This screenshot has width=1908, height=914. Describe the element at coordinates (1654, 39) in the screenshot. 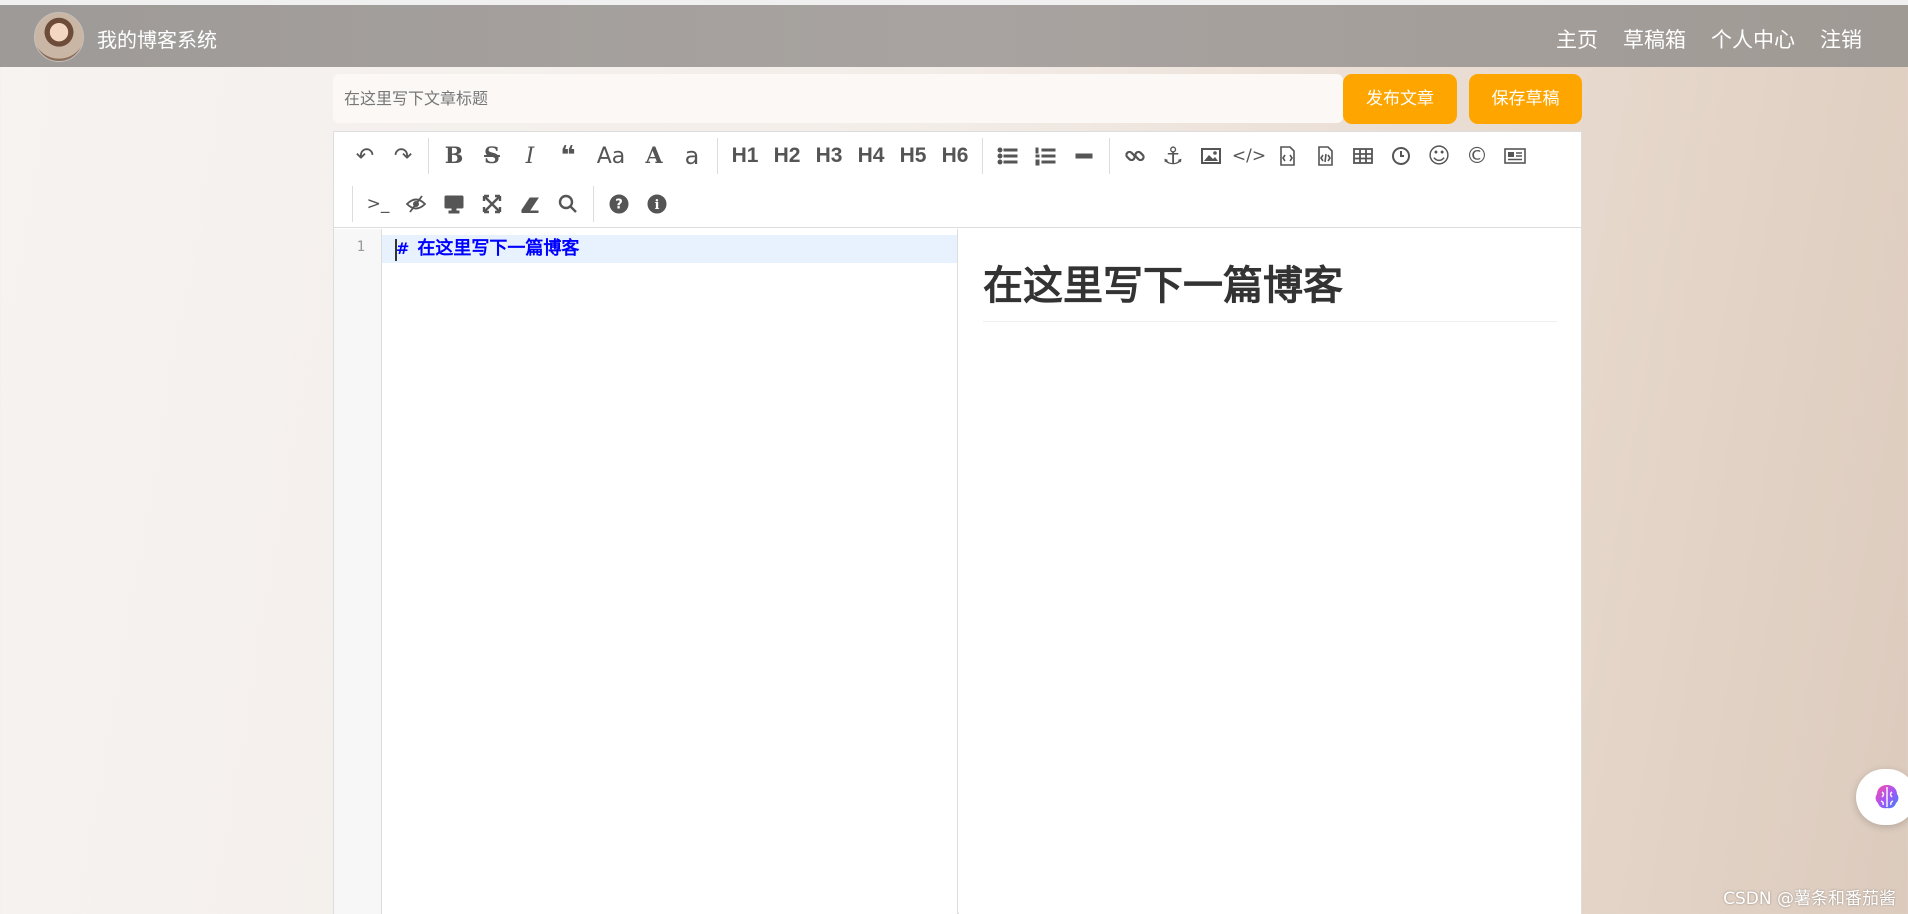

I see `nav-link-drafts: 草稿箱` at that location.